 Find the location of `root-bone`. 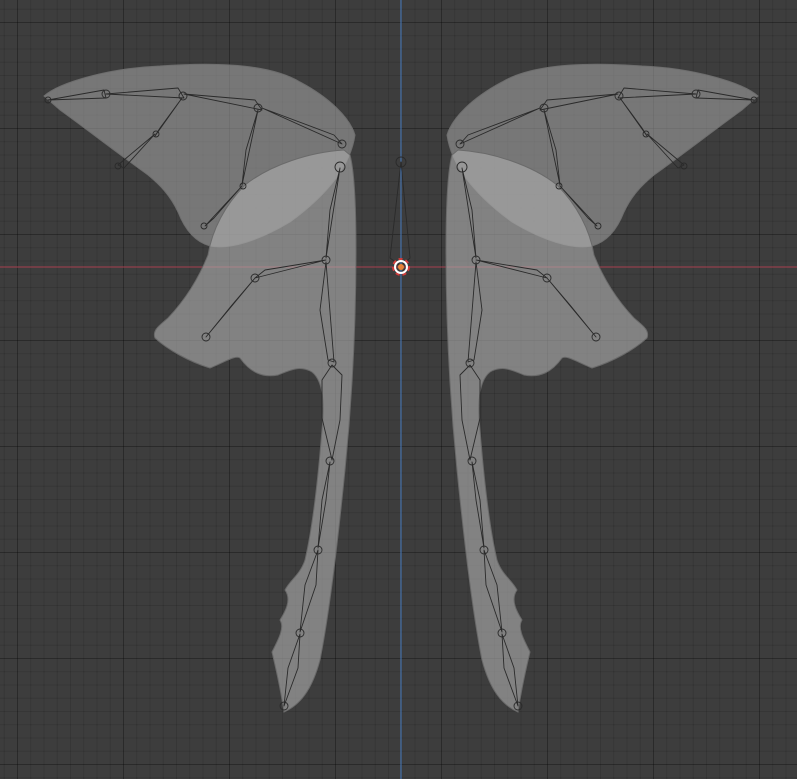

root-bone is located at coordinates (400, 211).